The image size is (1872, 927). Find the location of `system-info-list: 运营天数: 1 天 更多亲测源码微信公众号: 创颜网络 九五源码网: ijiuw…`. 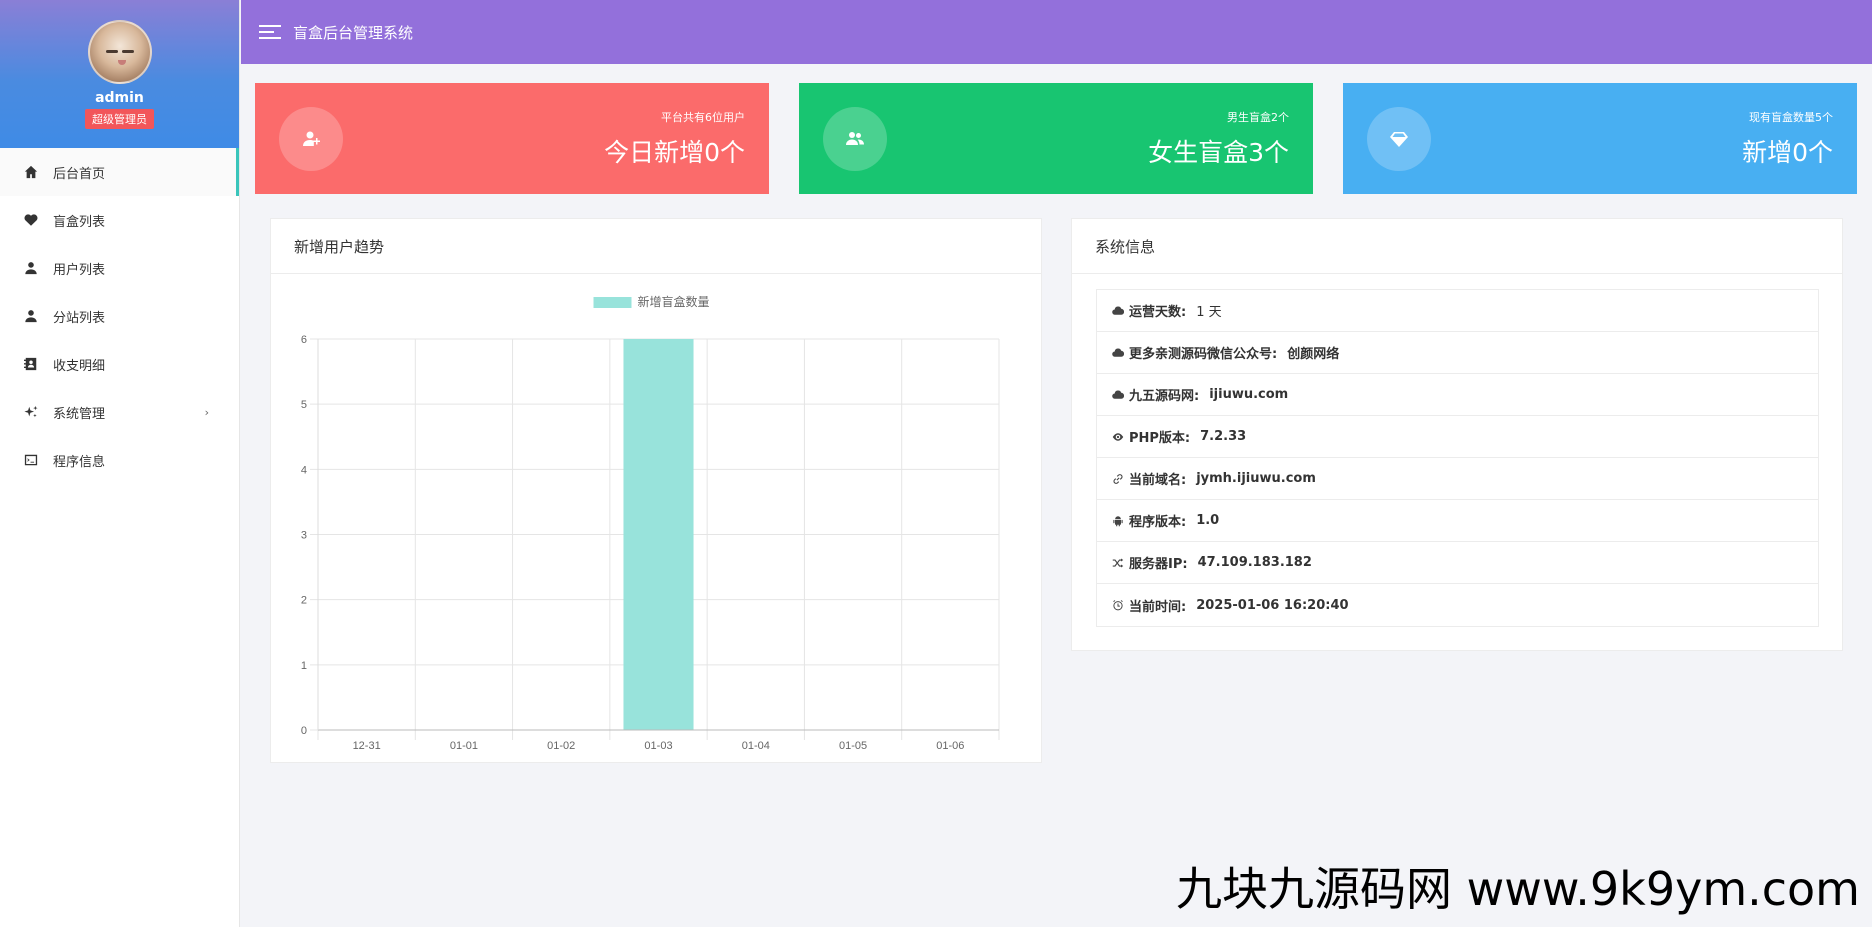

system-info-list: 运营天数: 1 天 更多亲测源码微信公众号: 创颜网络 九五源码网: ijiuw… is located at coordinates (1457, 458).